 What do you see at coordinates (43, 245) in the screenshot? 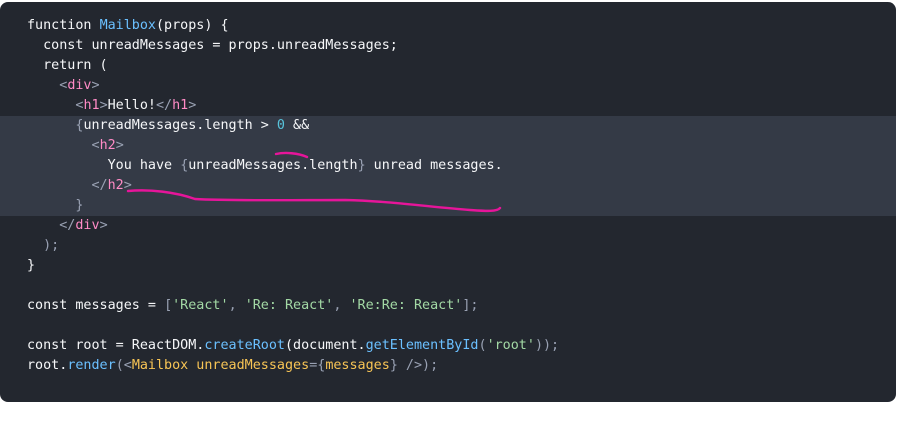
I see `code-token: );` at bounding box center [43, 245].